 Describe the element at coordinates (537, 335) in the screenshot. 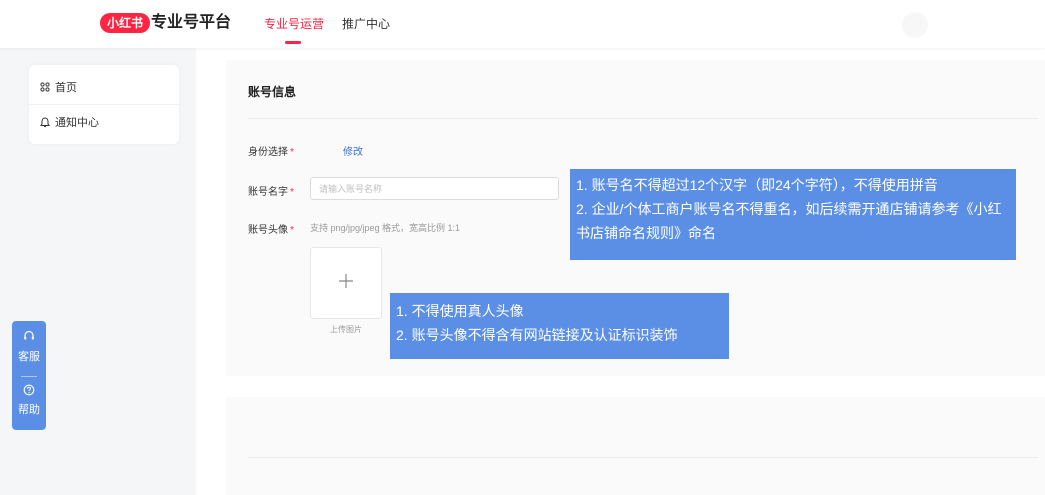

I see `avatar-rule-2: 2. 账号头像不得含有网站链接及认证标识装饰` at that location.